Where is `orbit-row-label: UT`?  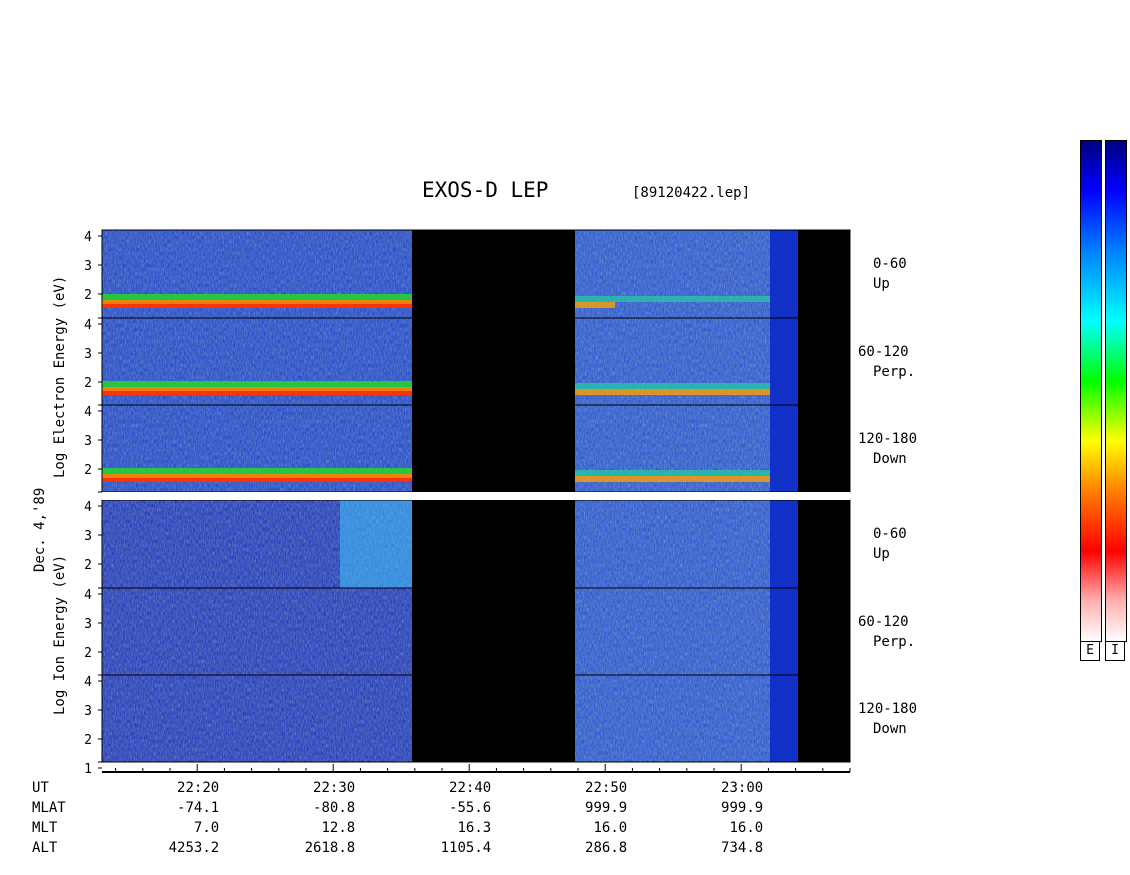 orbit-row-label: UT is located at coordinates (40, 788).